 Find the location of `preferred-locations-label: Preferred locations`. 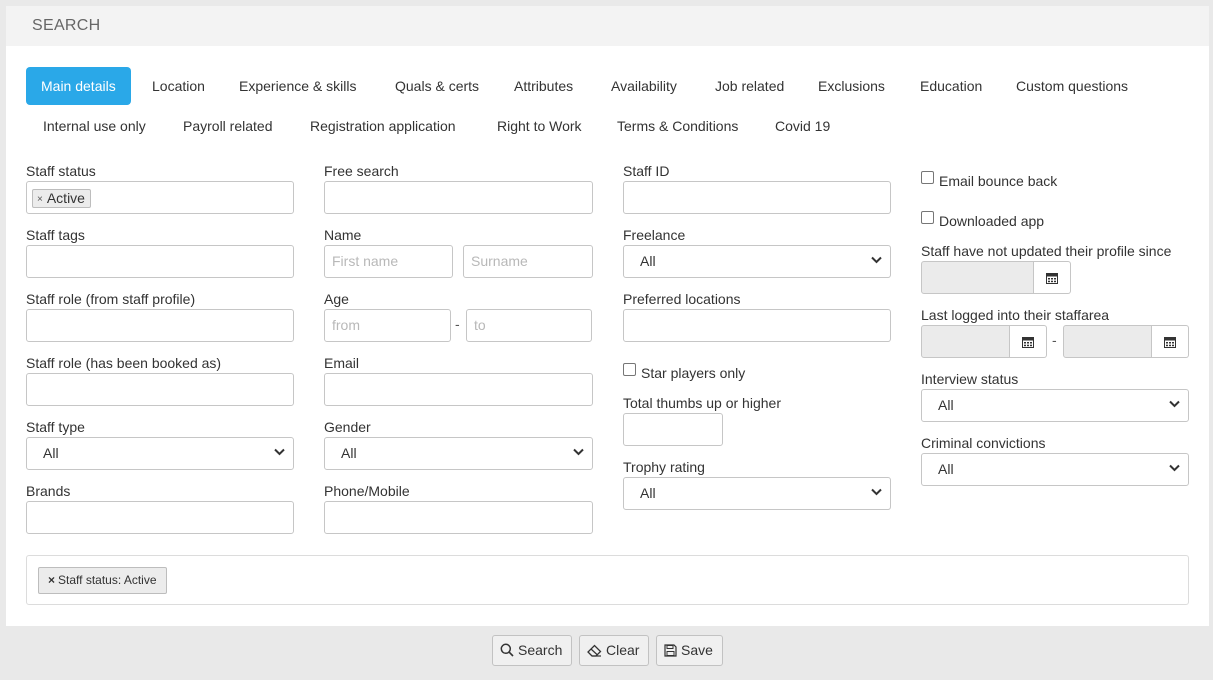

preferred-locations-label: Preferred locations is located at coordinates (682, 299).